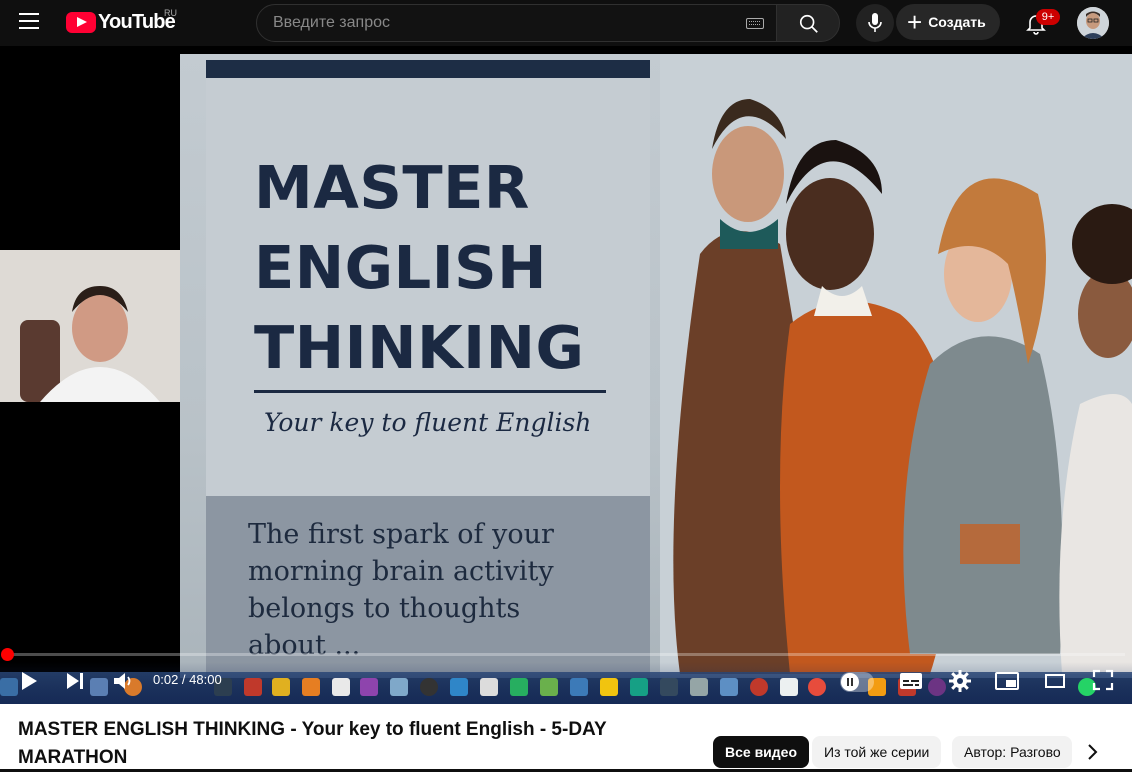  I want to click on voice-search-button, so click(875, 23).